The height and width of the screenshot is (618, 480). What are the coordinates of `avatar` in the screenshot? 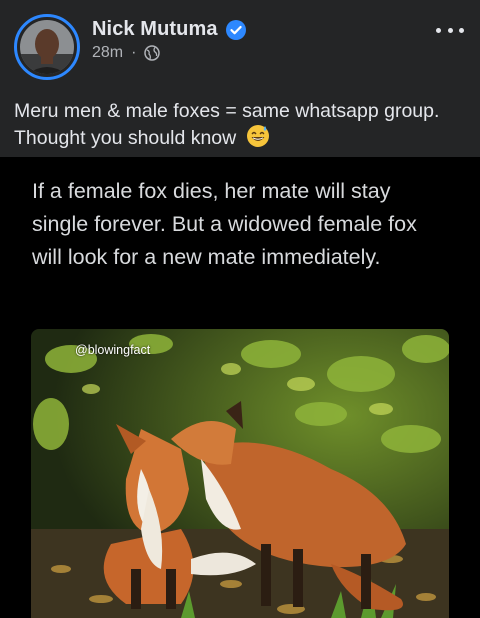 It's located at (47, 47).